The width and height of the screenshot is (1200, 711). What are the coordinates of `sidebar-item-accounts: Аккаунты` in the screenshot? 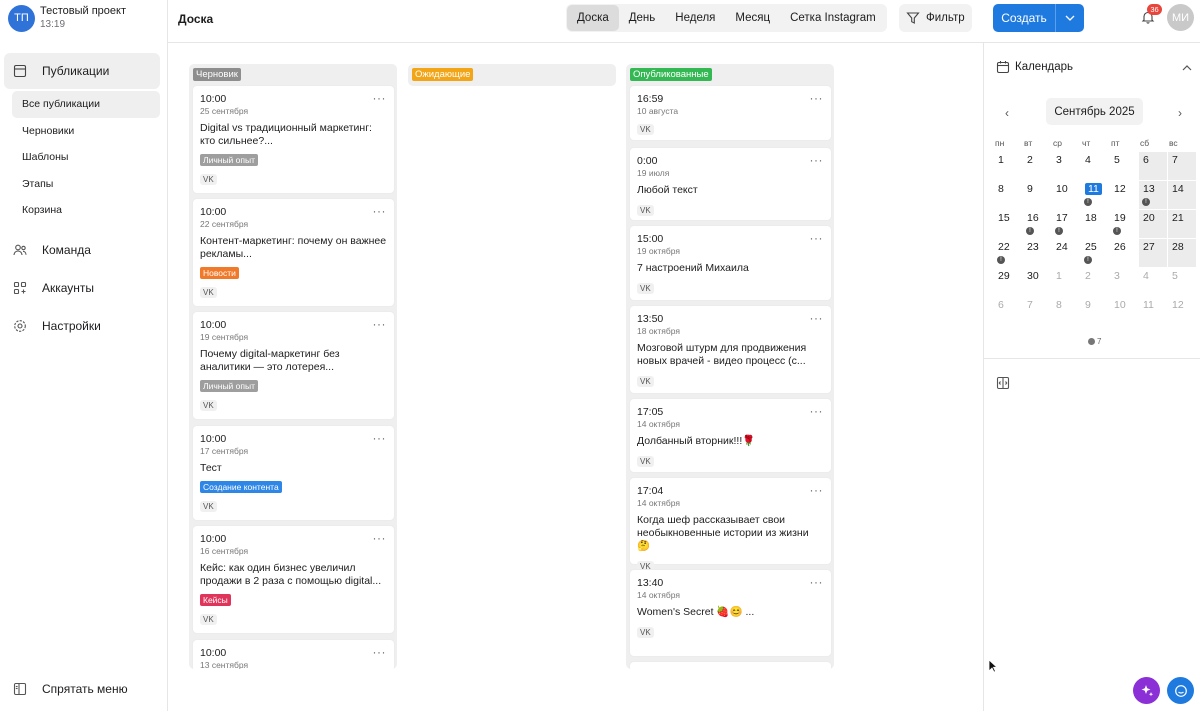 It's located at (53, 288).